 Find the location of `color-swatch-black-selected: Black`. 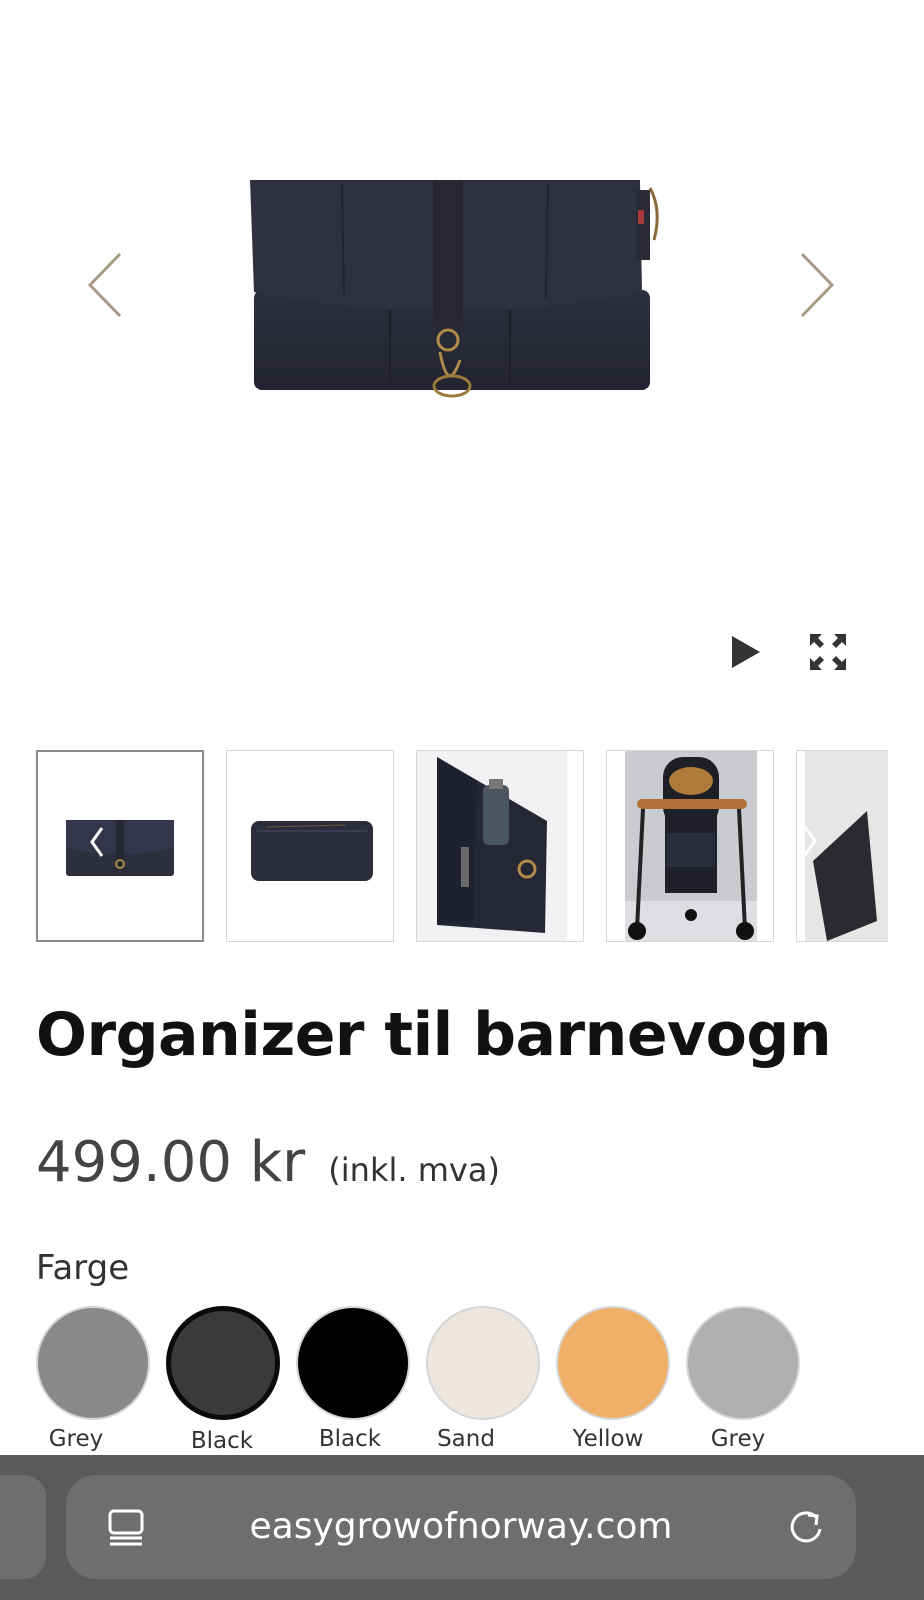

color-swatch-black-selected: Black is located at coordinates (225, 1379).